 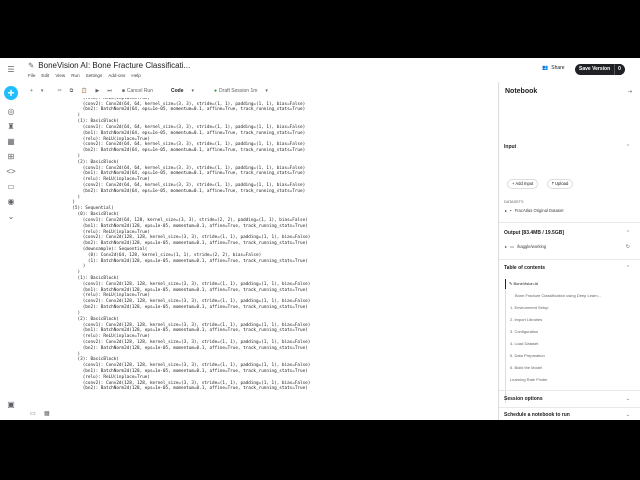 What do you see at coordinates (123, 91) in the screenshot?
I see `stop-icon: ■` at bounding box center [123, 91].